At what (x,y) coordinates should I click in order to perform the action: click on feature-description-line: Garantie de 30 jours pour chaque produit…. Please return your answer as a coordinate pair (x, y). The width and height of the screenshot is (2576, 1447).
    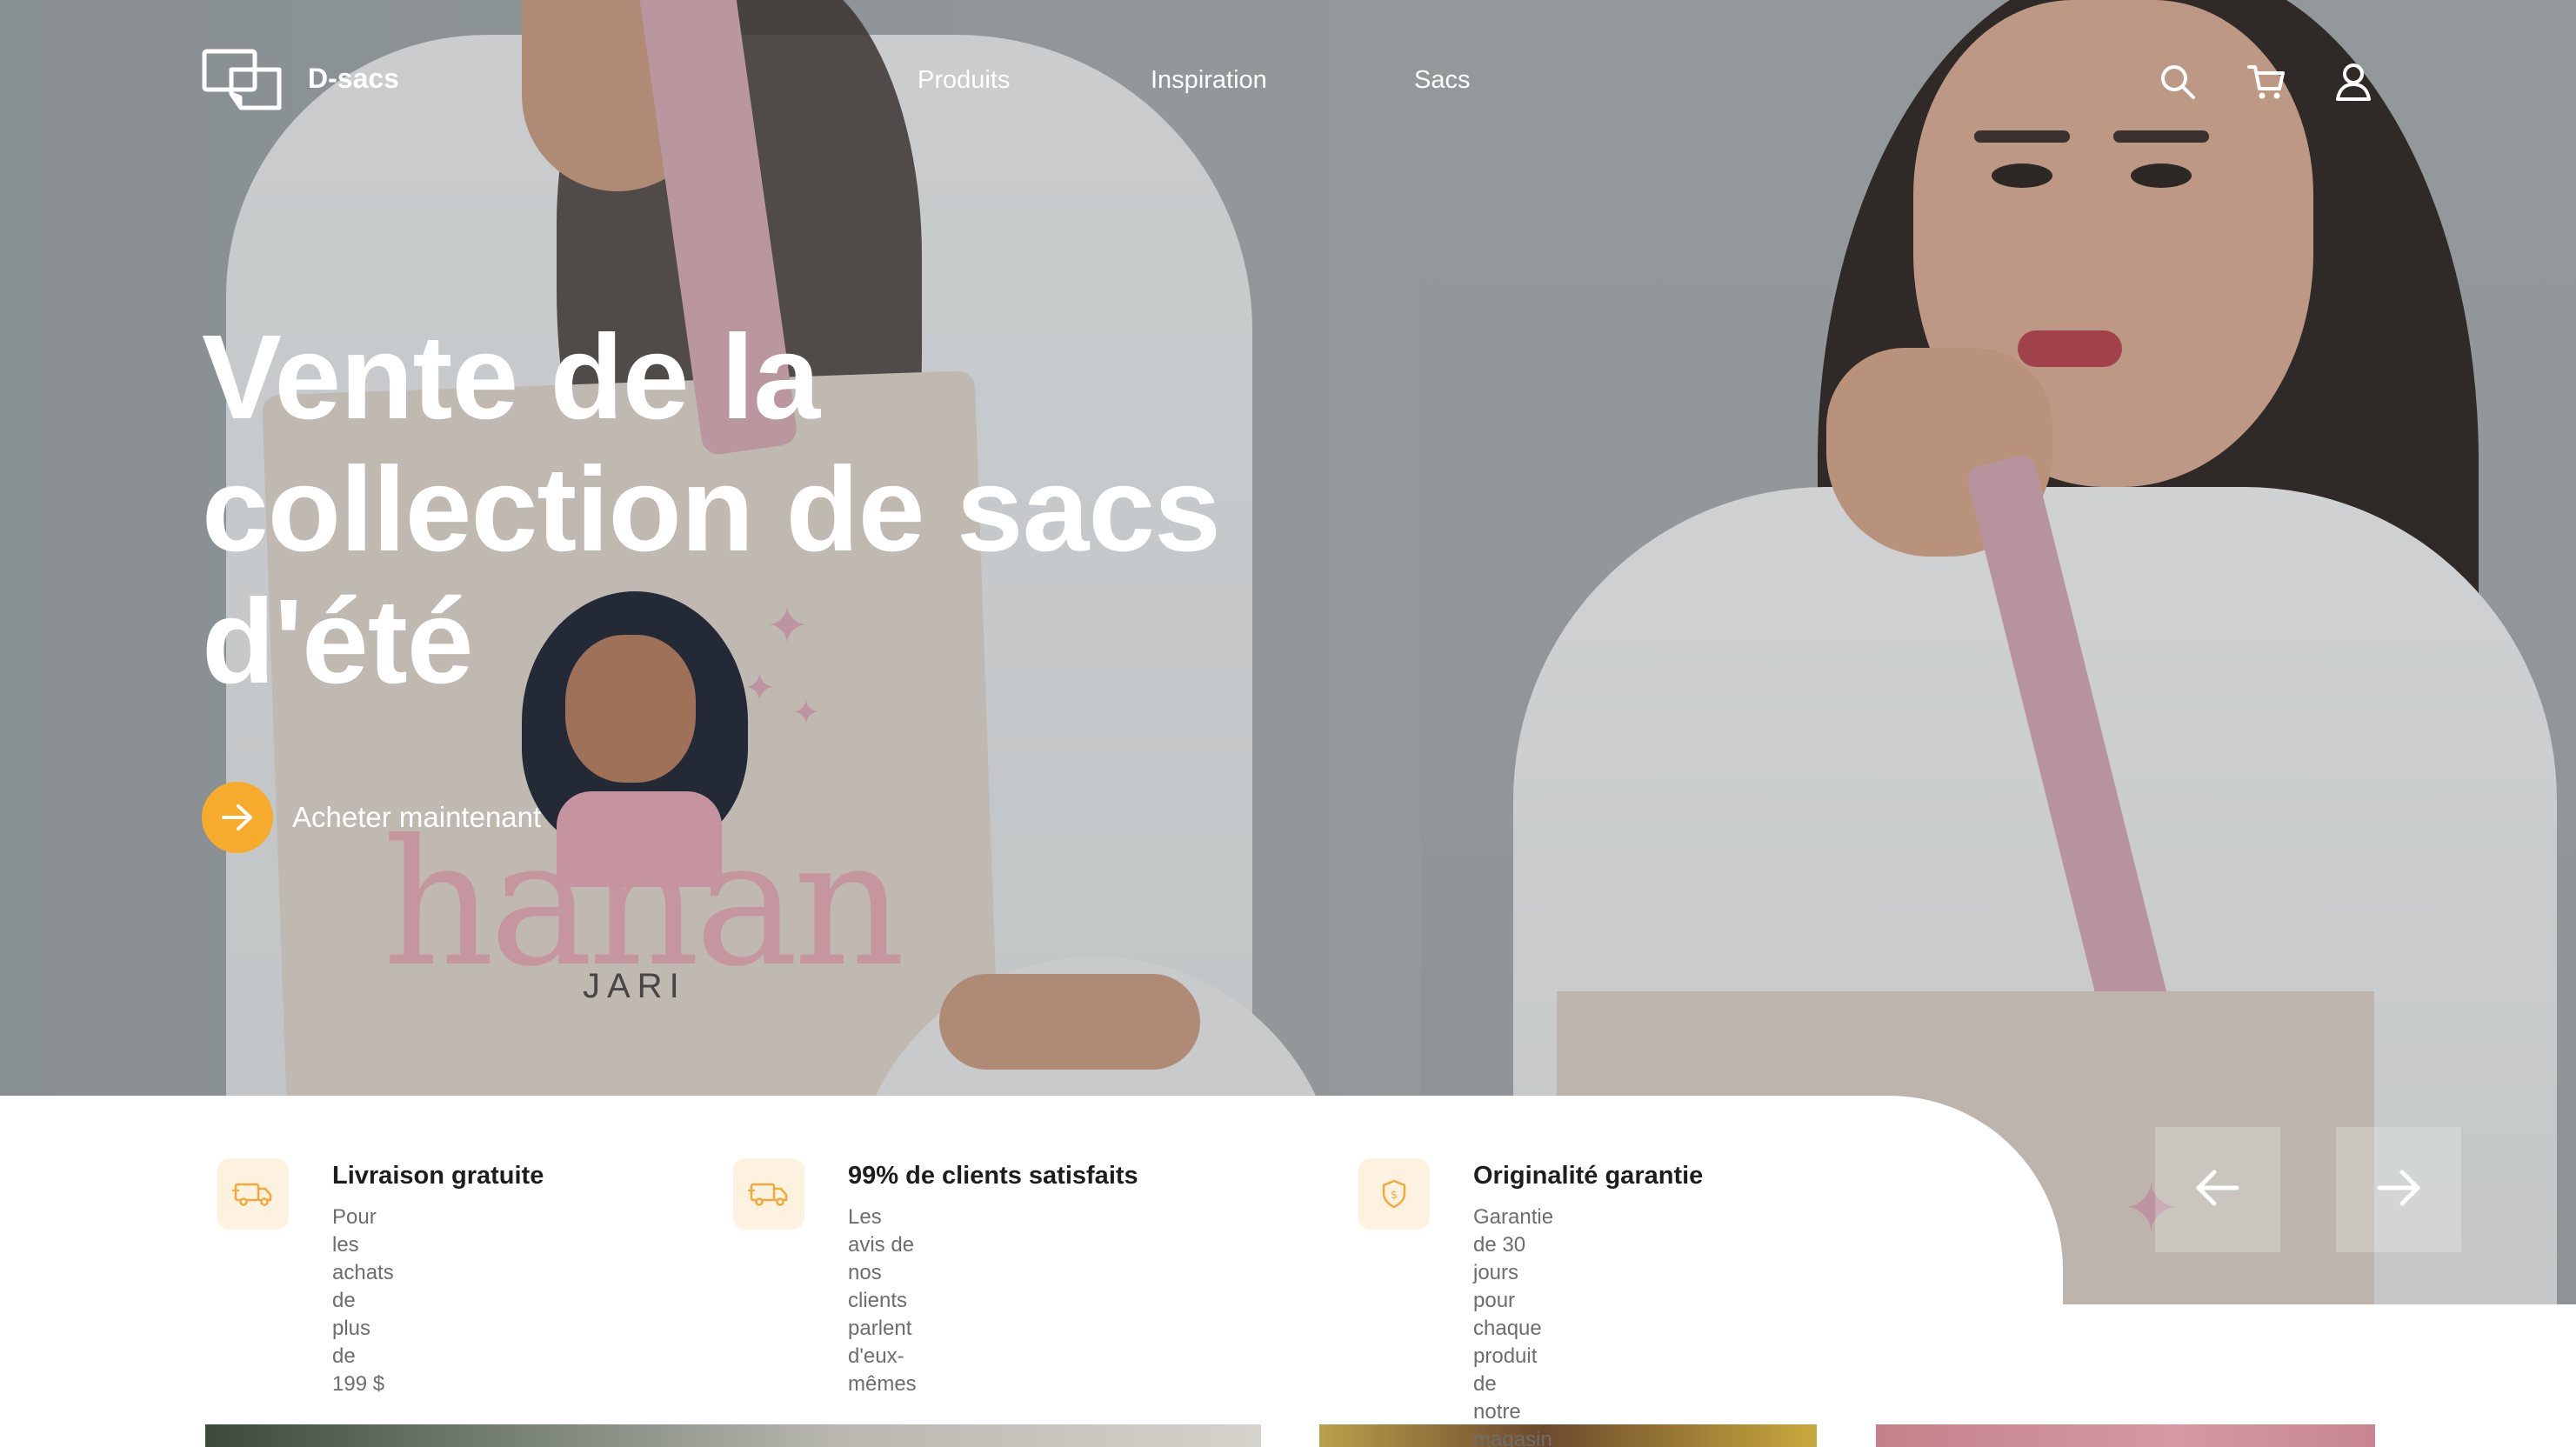
    Looking at the image, I should click on (1513, 1300).